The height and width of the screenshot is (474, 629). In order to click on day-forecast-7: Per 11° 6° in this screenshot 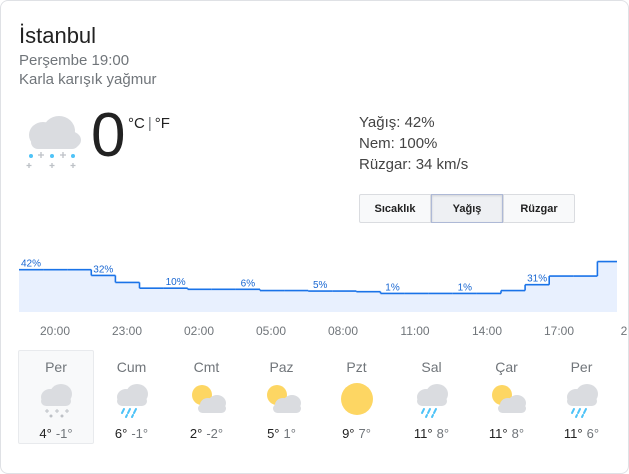, I will do `click(581, 397)`.